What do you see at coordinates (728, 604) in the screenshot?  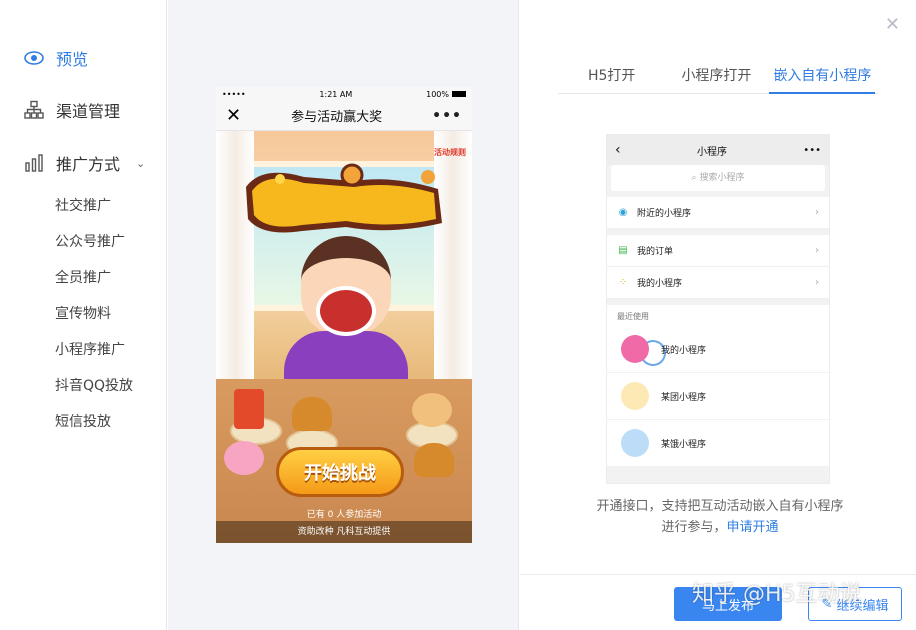 I see `publish-now-button: 马上发布` at bounding box center [728, 604].